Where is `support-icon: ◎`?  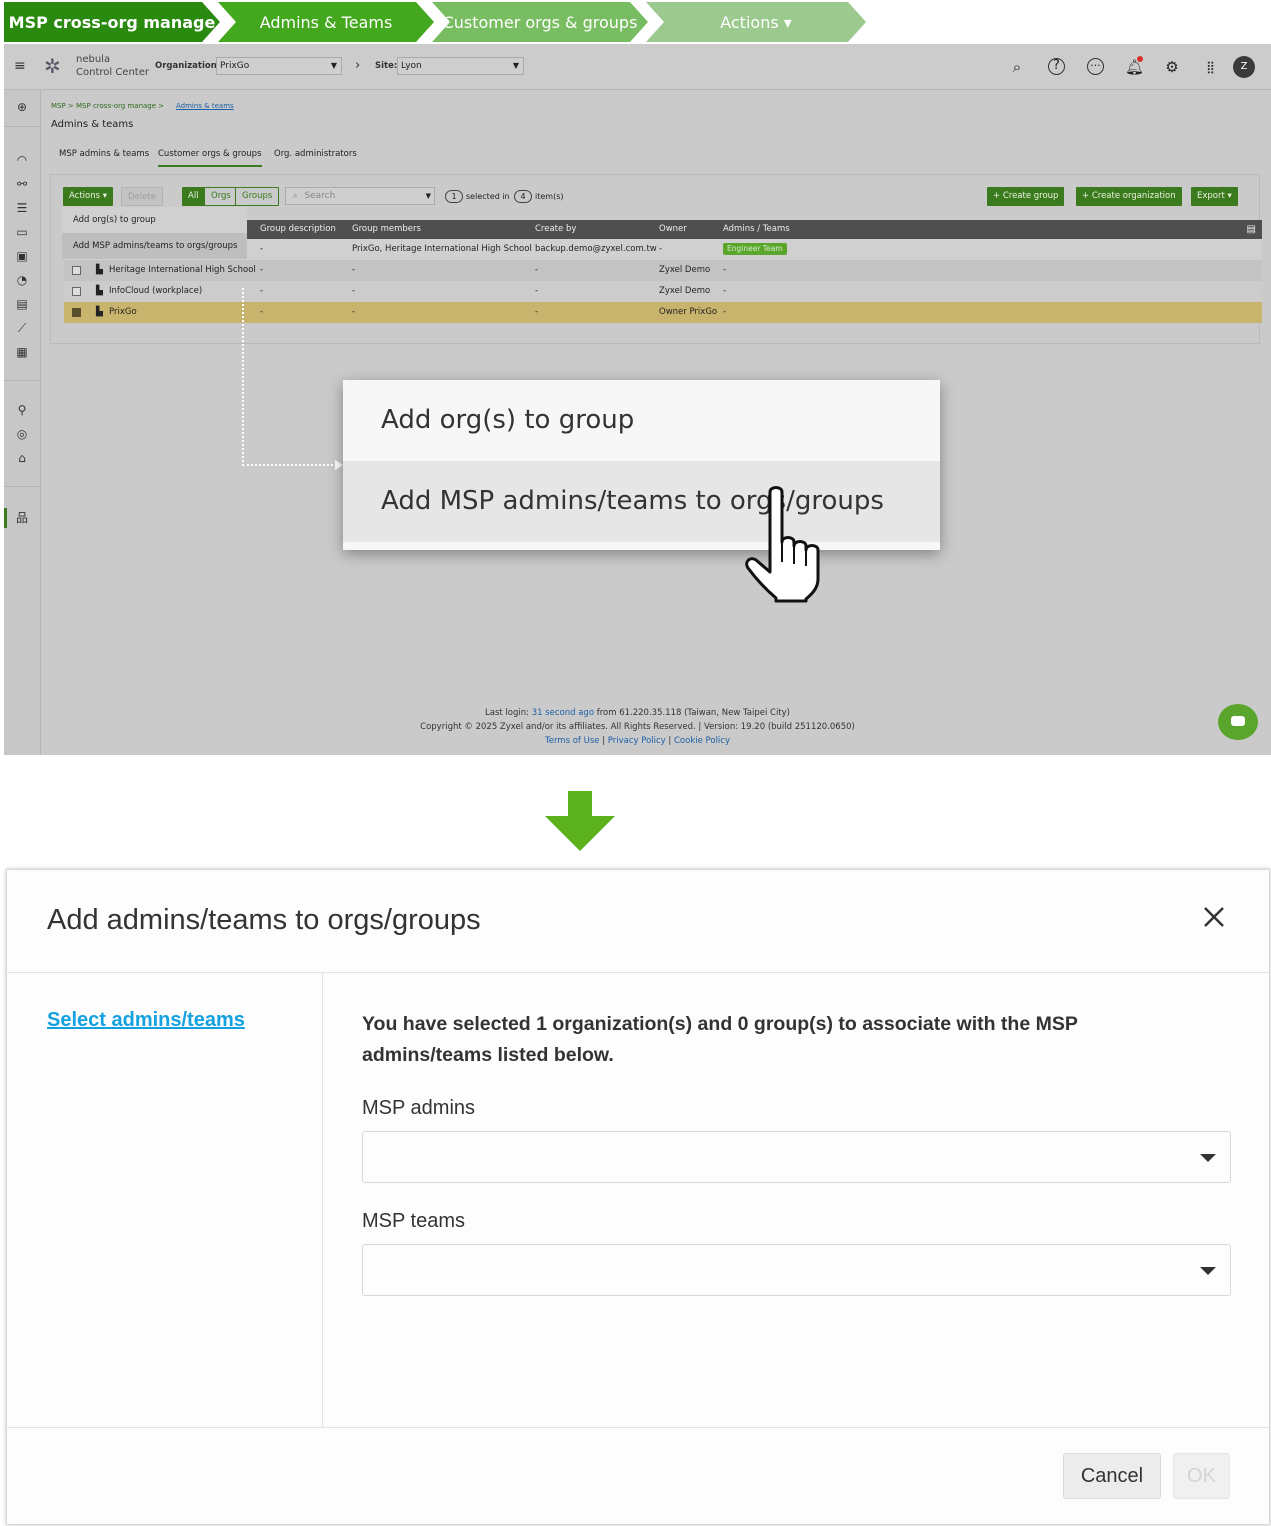
support-icon: ◎ is located at coordinates (22, 434).